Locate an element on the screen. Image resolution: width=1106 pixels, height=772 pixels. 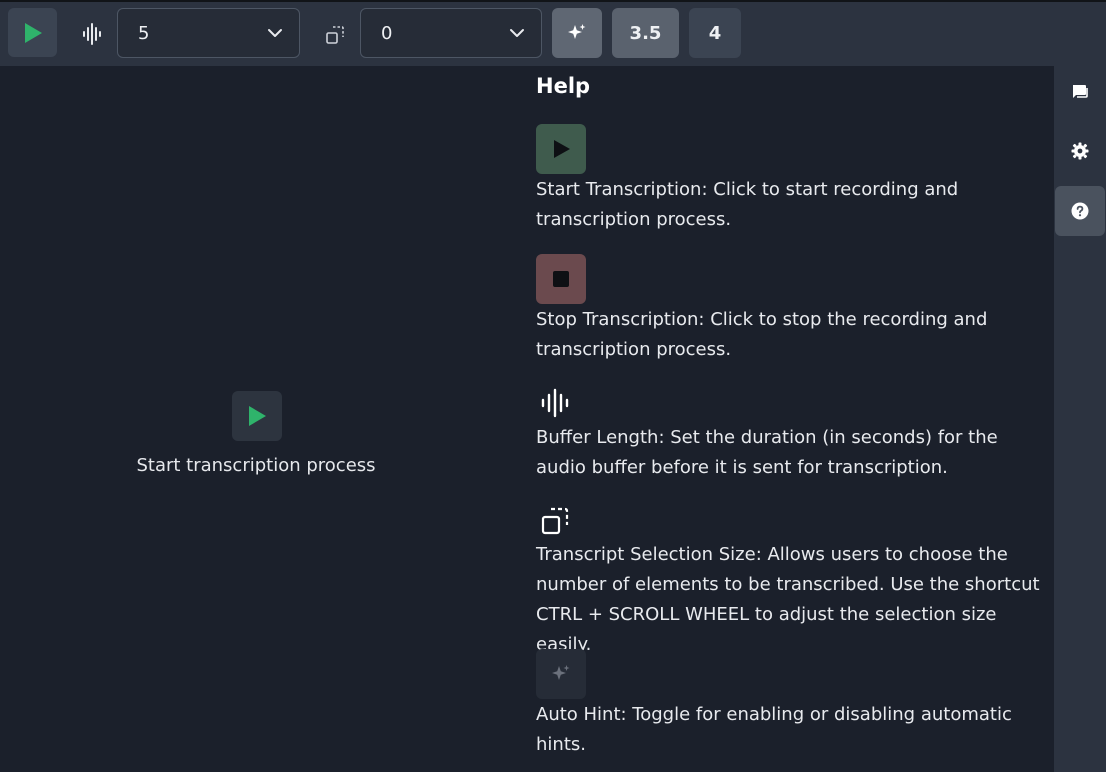
option-3-5-button: 3.5 is located at coordinates (645, 33).